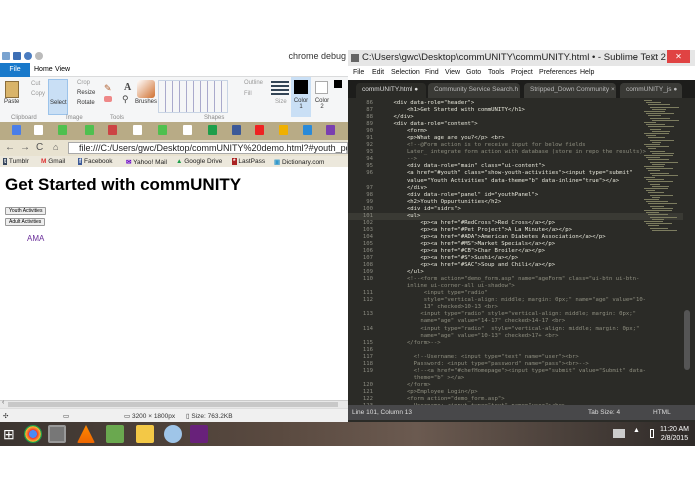  What do you see at coordinates (39, 56) in the screenshot?
I see `redo-icon` at bounding box center [39, 56].